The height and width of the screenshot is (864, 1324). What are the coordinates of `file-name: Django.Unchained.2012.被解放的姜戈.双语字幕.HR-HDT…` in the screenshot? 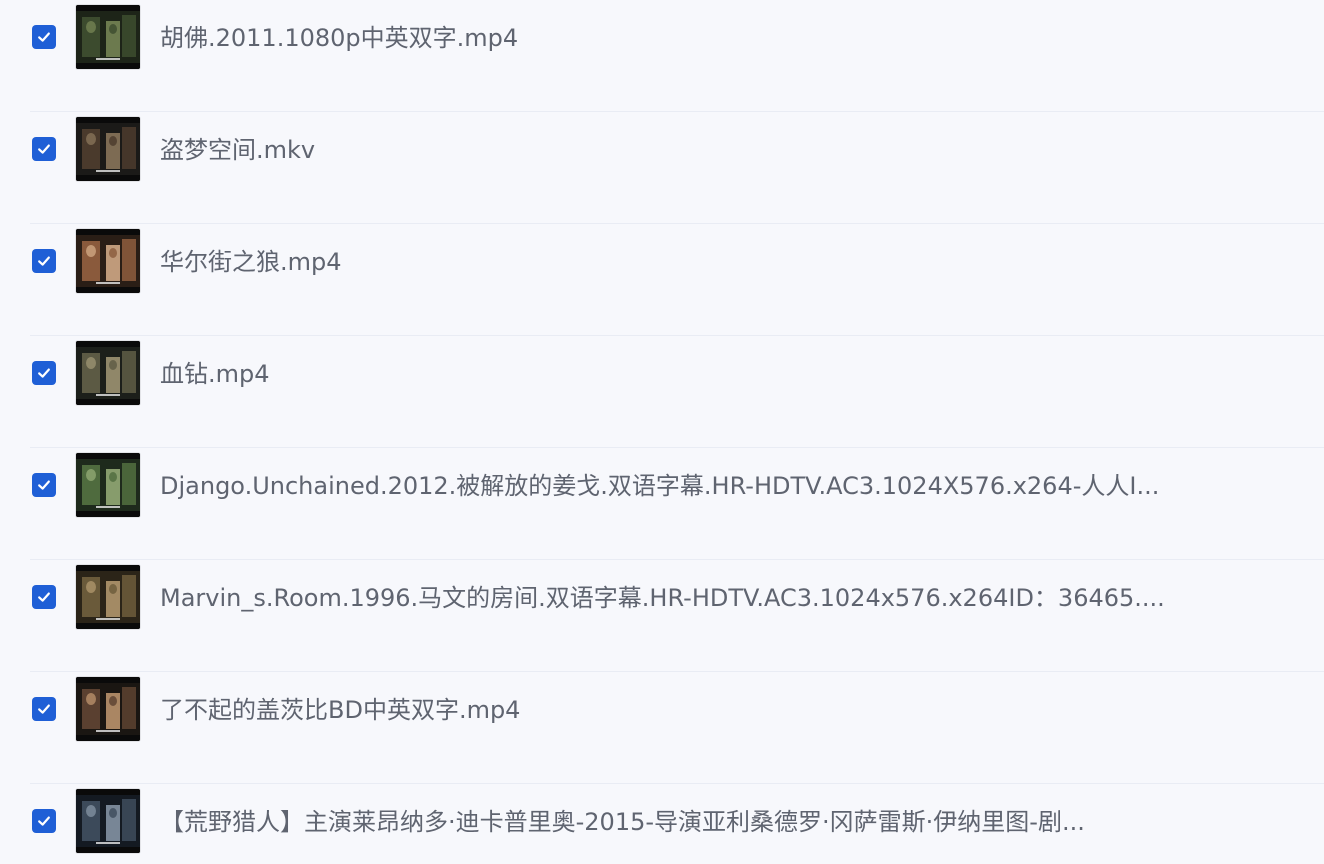 It's located at (690, 486).